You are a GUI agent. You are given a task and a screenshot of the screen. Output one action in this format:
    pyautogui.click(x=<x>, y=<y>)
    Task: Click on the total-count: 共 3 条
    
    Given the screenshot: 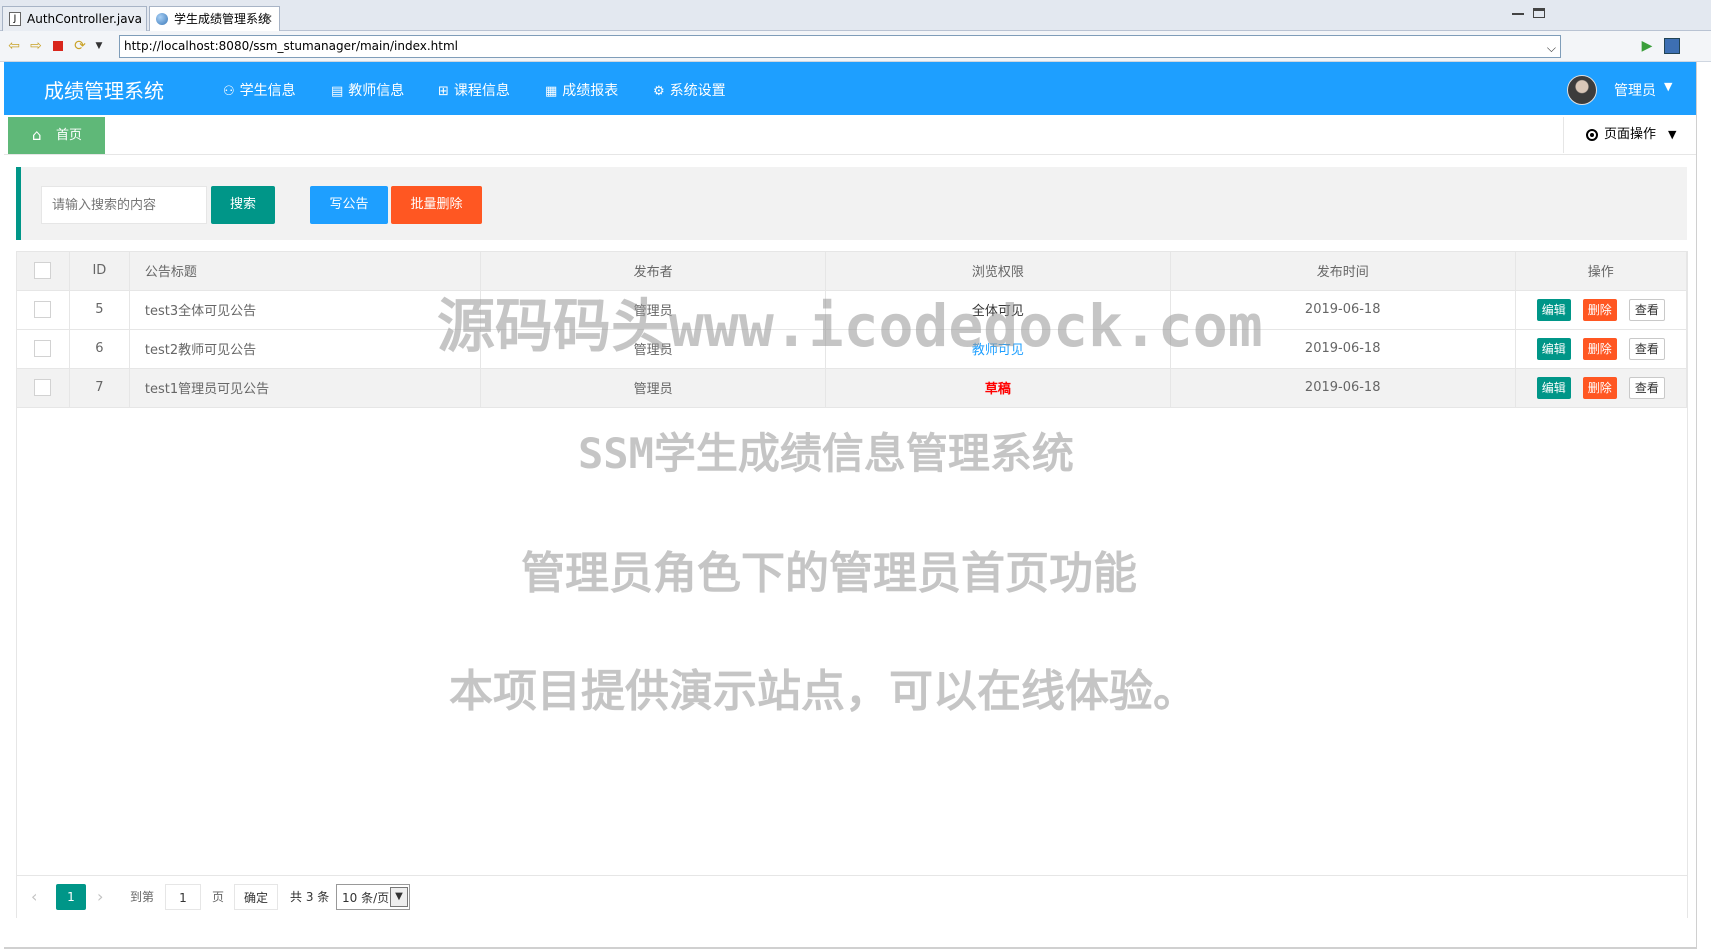 What is the action you would take?
    pyautogui.click(x=310, y=897)
    